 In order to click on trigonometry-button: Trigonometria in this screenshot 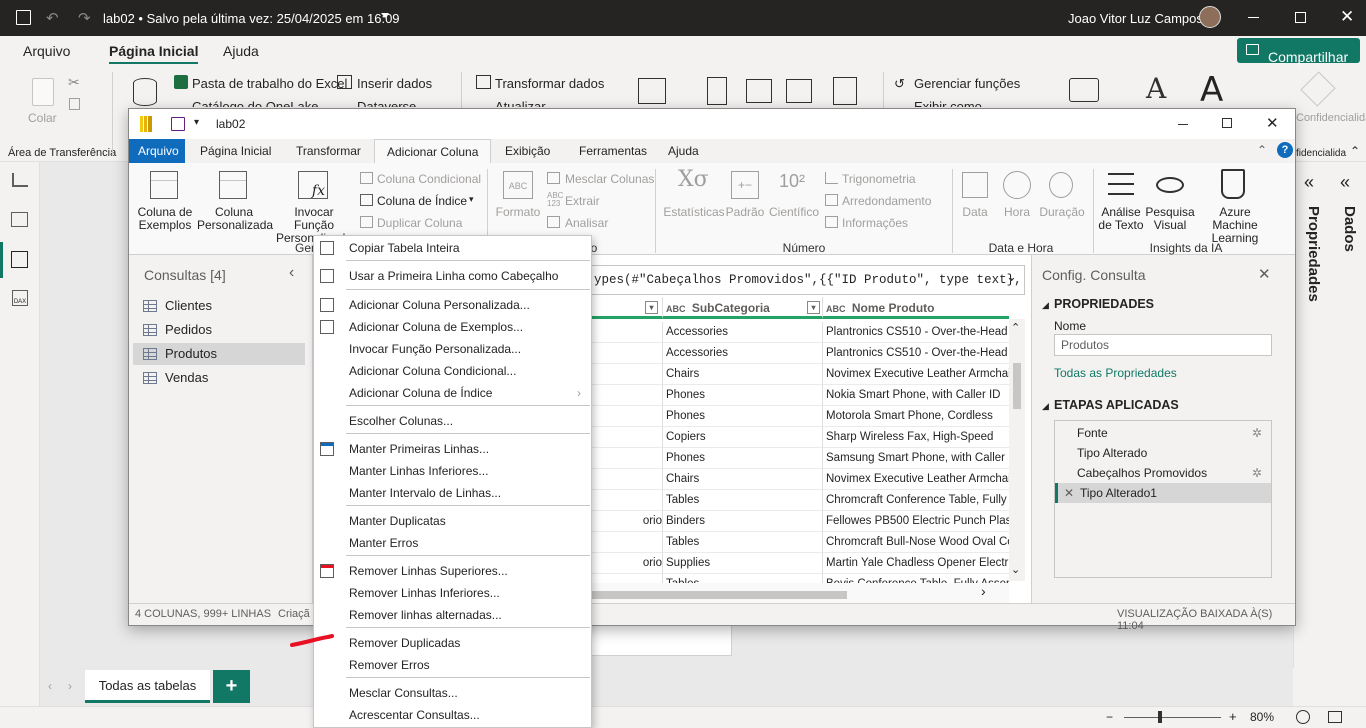, I will do `click(879, 179)`.